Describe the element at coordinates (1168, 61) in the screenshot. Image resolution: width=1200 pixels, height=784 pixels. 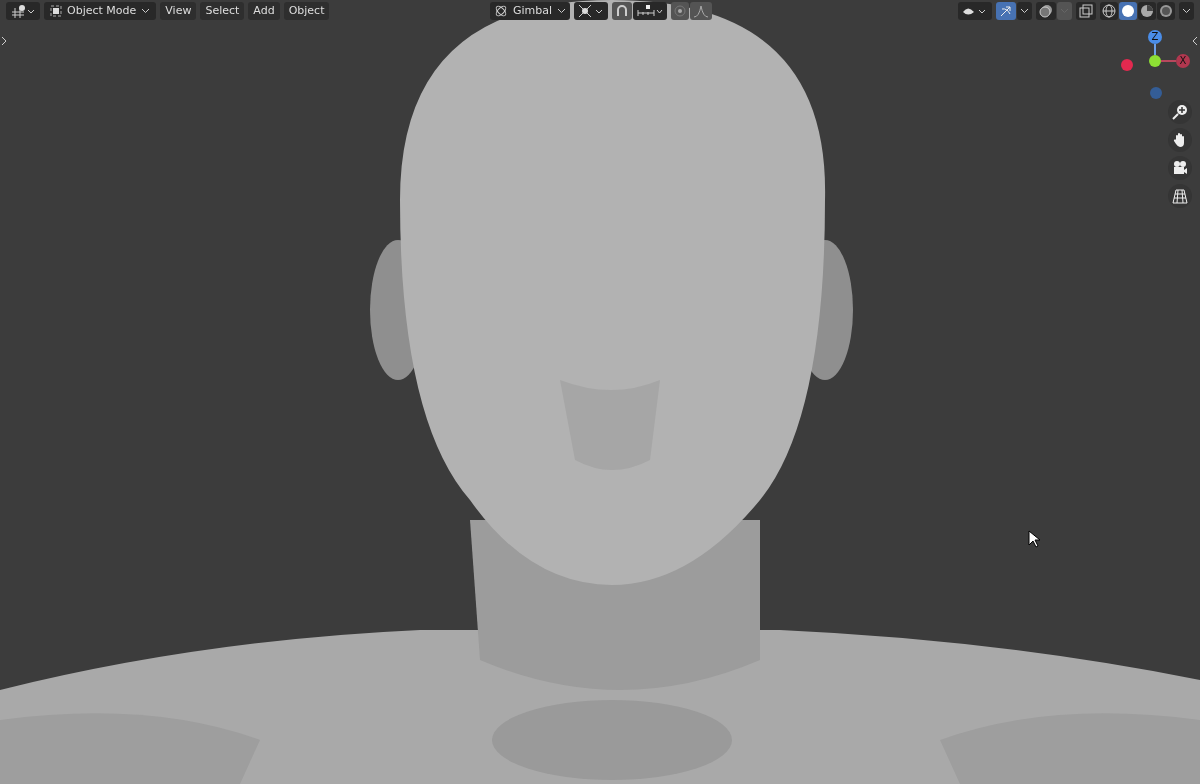
I see `axis-line` at that location.